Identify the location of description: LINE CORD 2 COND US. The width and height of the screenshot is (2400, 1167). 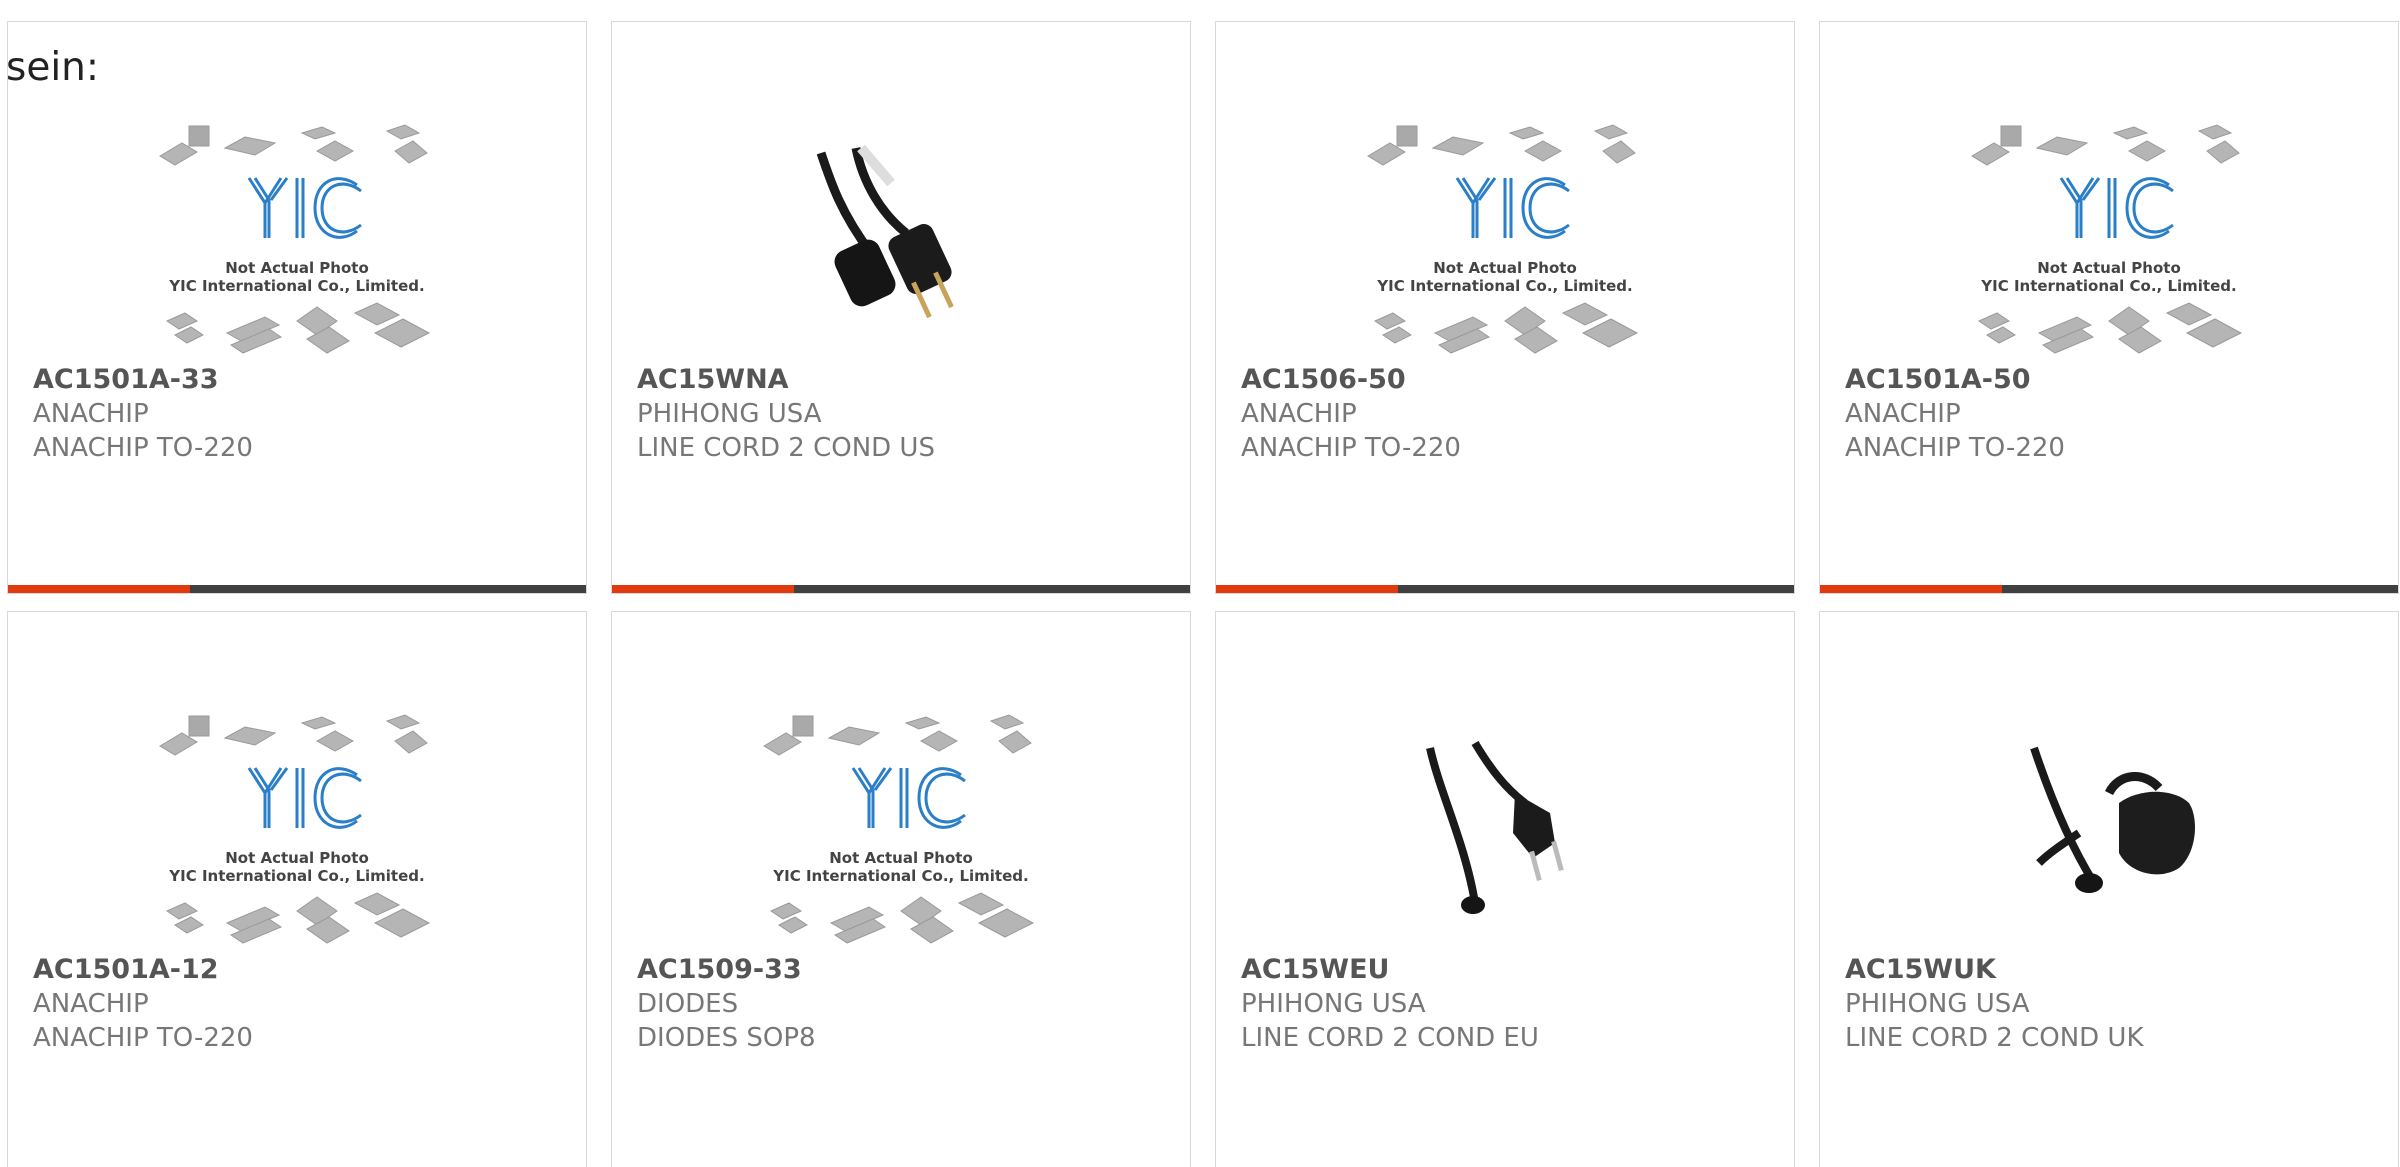
(786, 448).